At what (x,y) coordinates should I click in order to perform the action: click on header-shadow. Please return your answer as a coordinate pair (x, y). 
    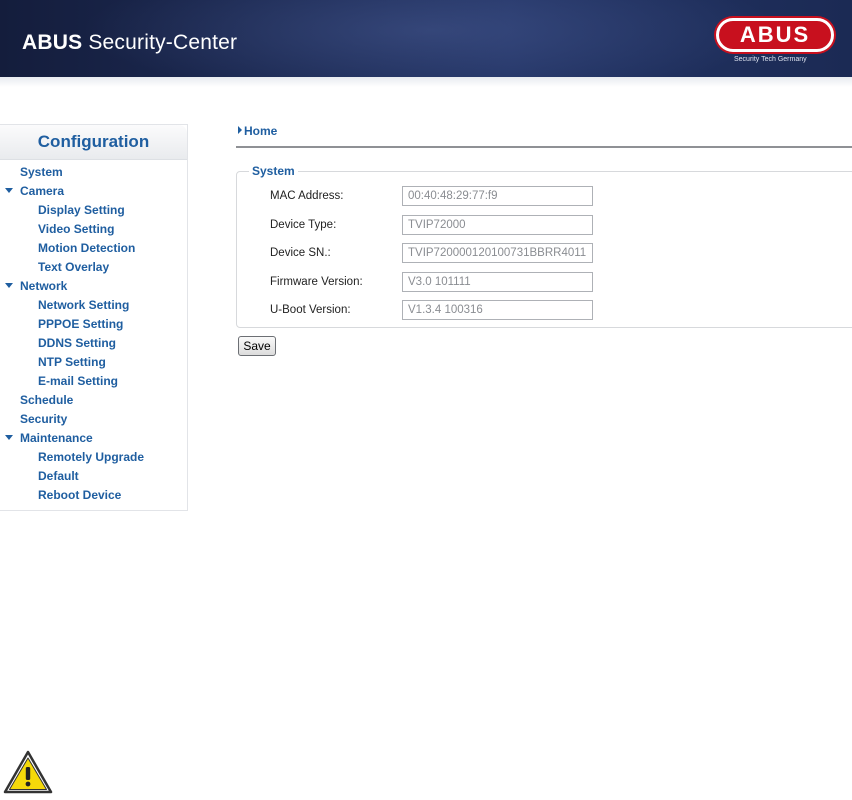
    Looking at the image, I should click on (426, 82).